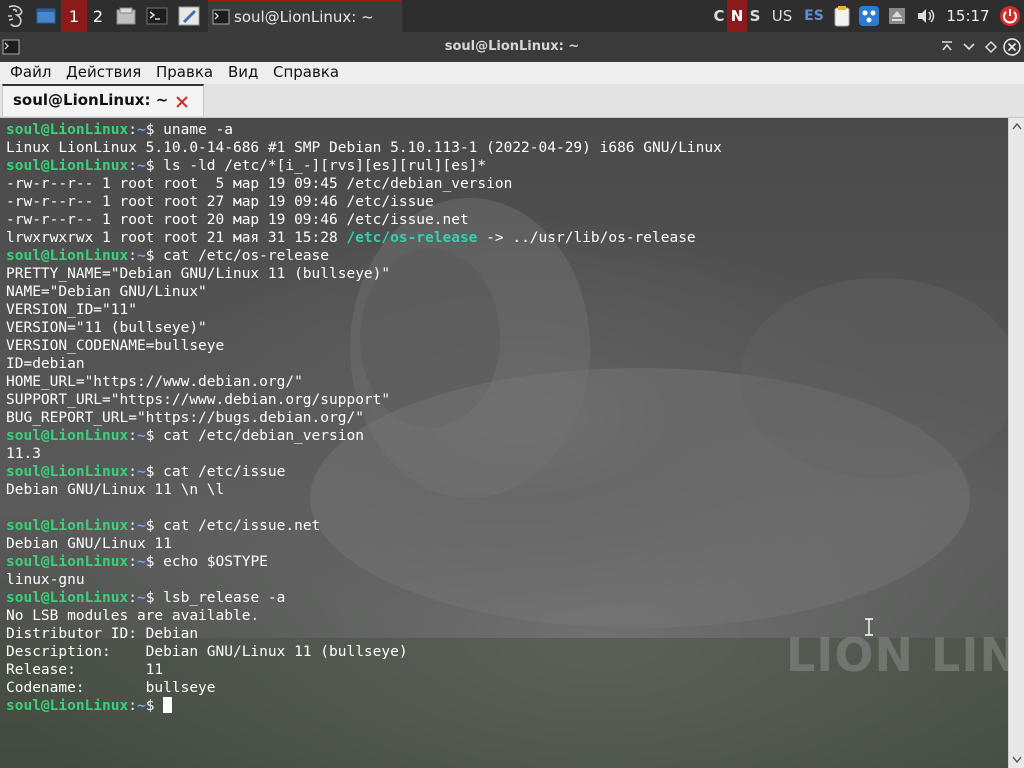 The height and width of the screenshot is (768, 1024). I want to click on keyboard-layout-es: ES, so click(814, 16).